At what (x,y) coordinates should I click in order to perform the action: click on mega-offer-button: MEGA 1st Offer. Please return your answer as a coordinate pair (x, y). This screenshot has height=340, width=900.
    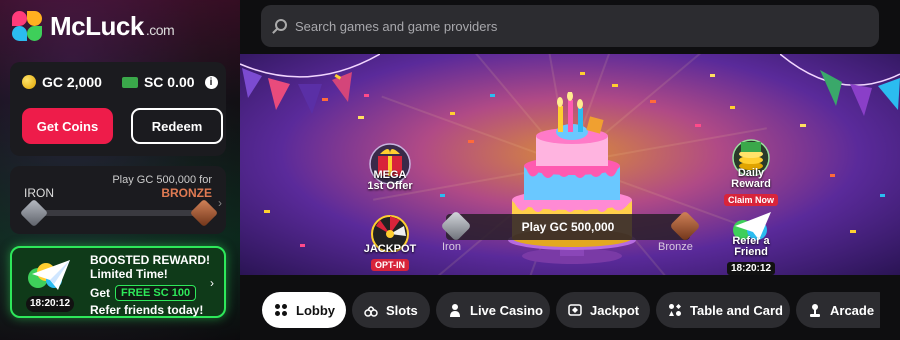
    Looking at the image, I should click on (390, 167).